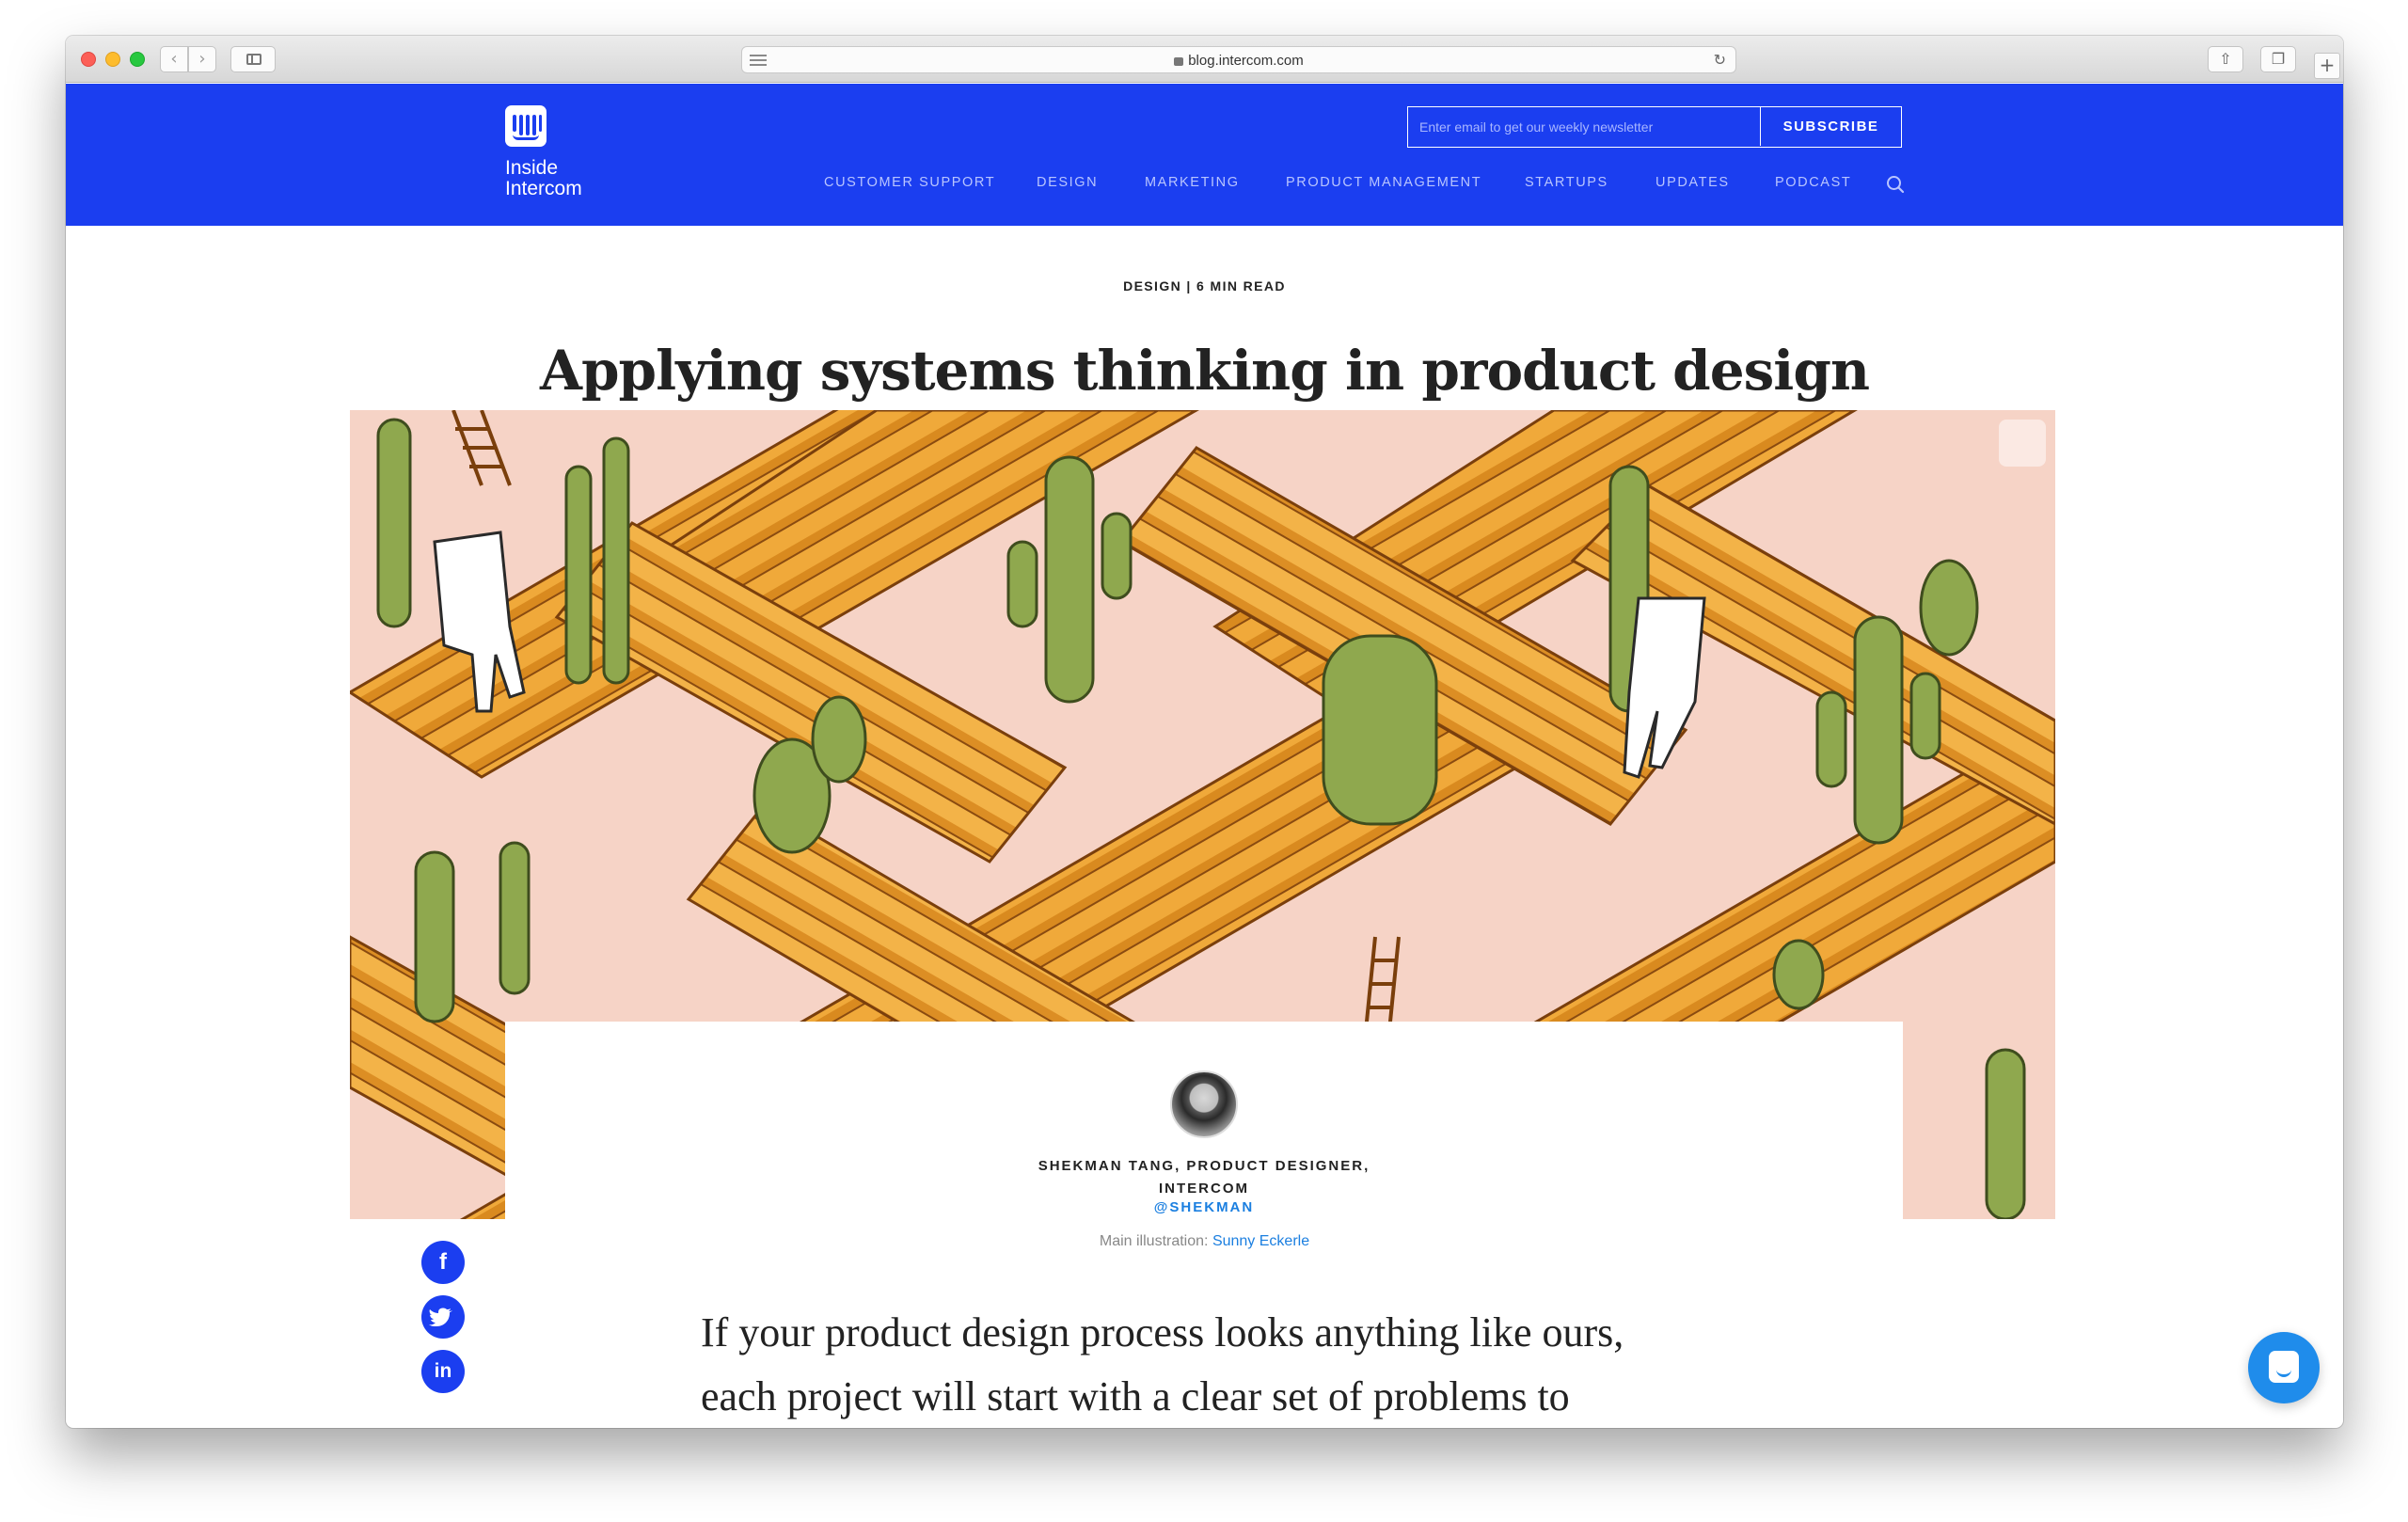 The height and width of the screenshot is (1522, 2408). I want to click on newsletter-form: SUBSCRIBE, so click(1655, 127).